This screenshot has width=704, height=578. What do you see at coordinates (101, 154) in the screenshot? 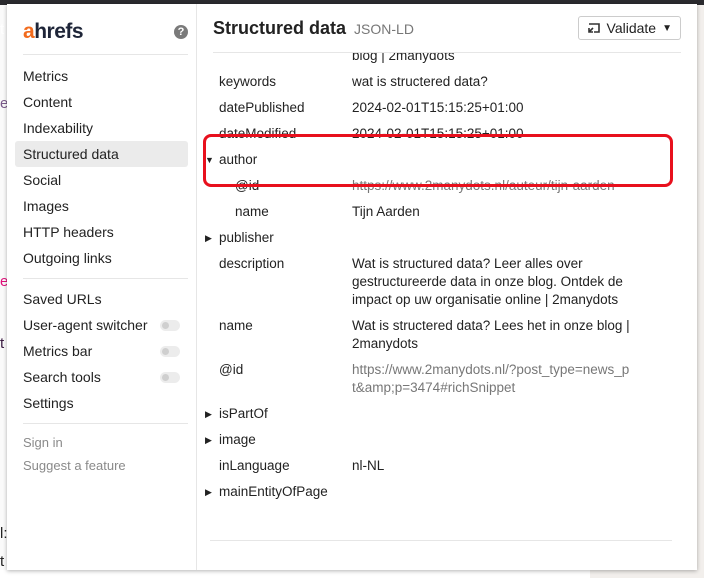
I see `sidebar-item-structured-data: Structured data` at bounding box center [101, 154].